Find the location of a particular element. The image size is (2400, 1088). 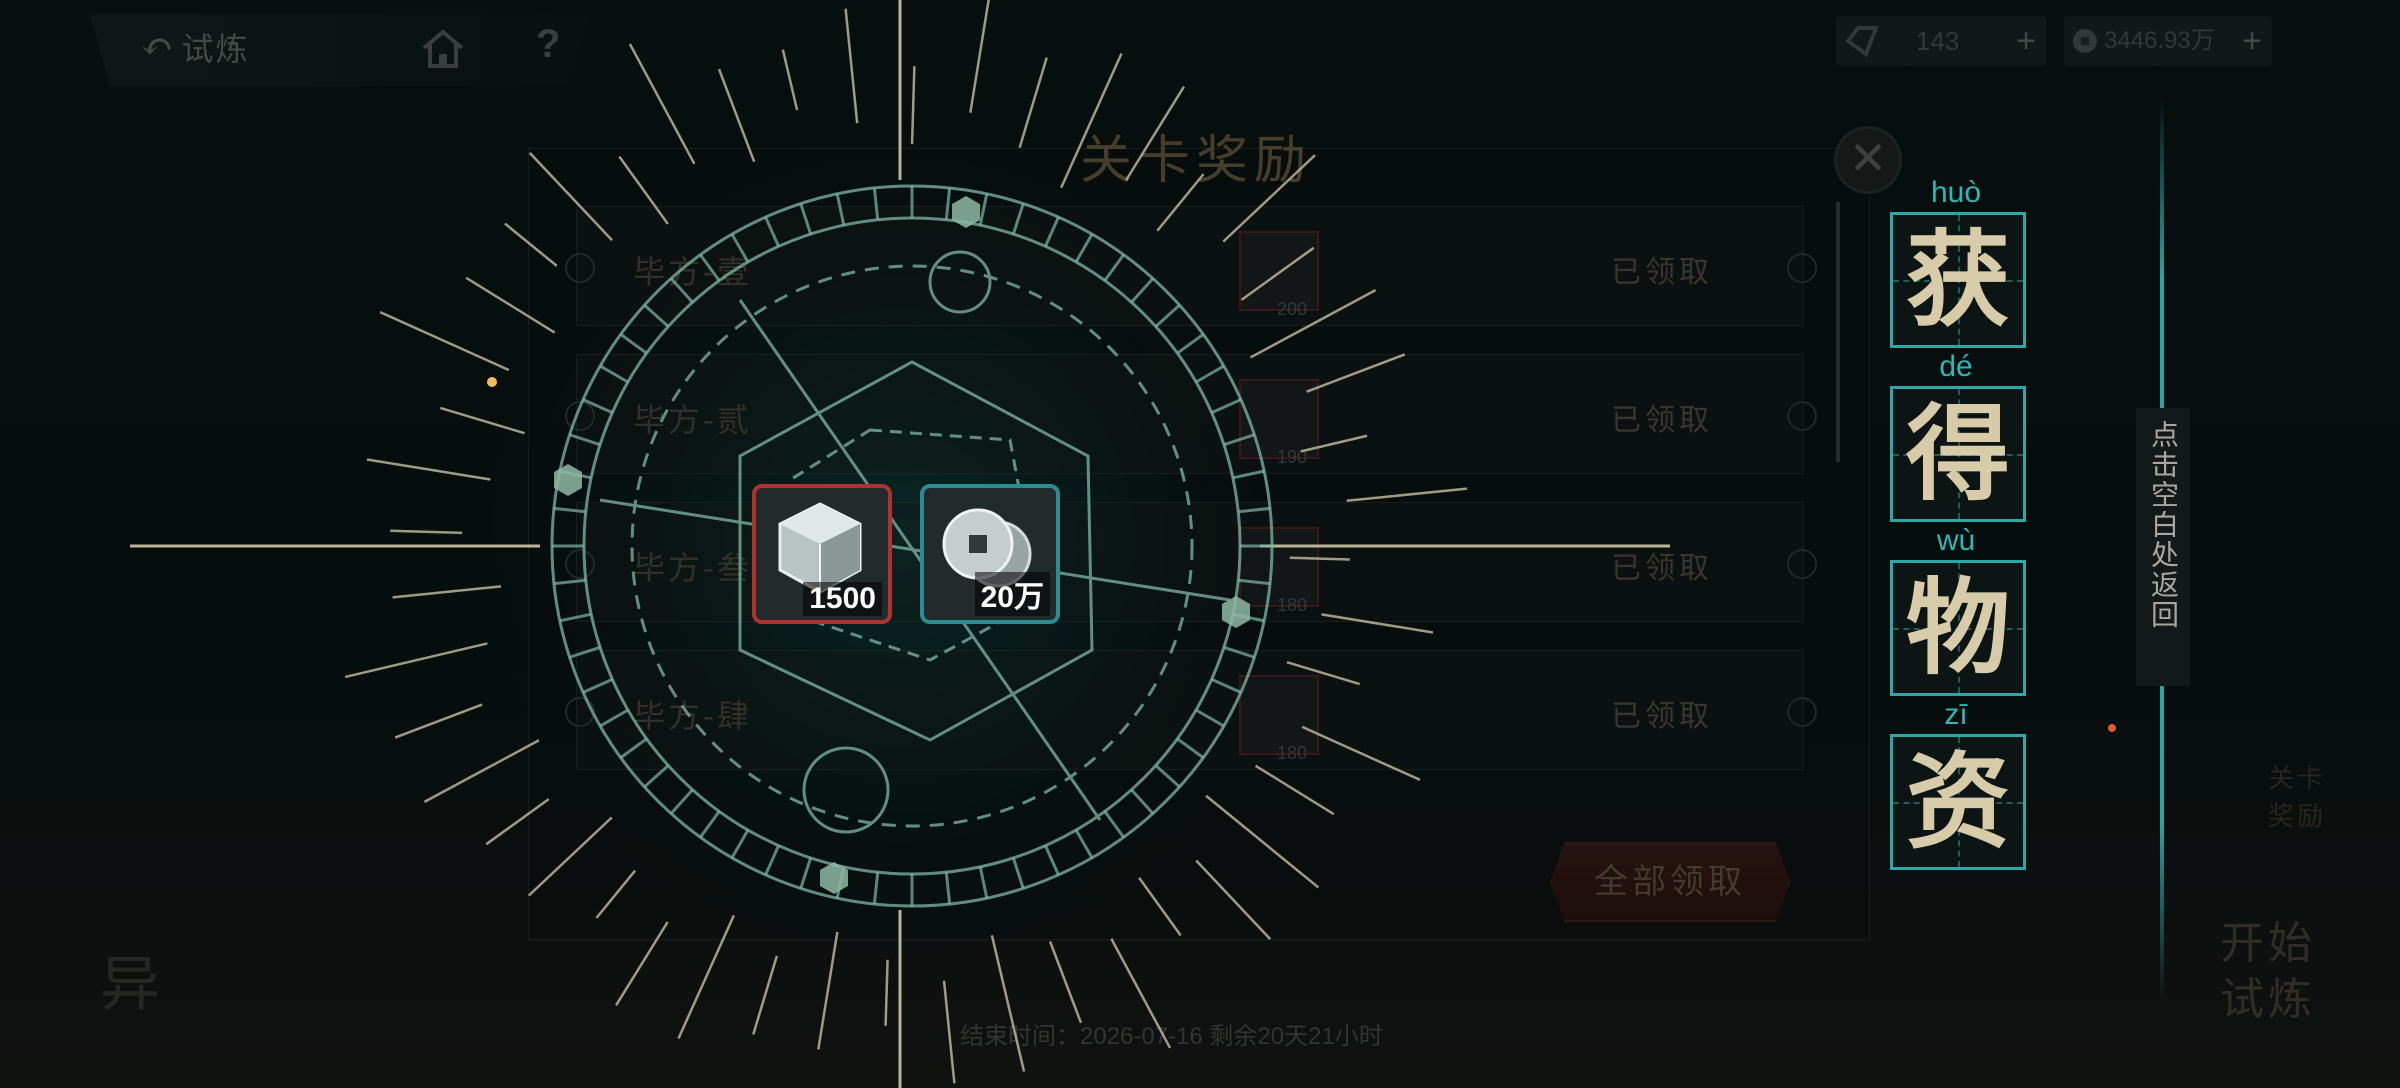

glyph-char: 物 is located at coordinates (1957, 627).